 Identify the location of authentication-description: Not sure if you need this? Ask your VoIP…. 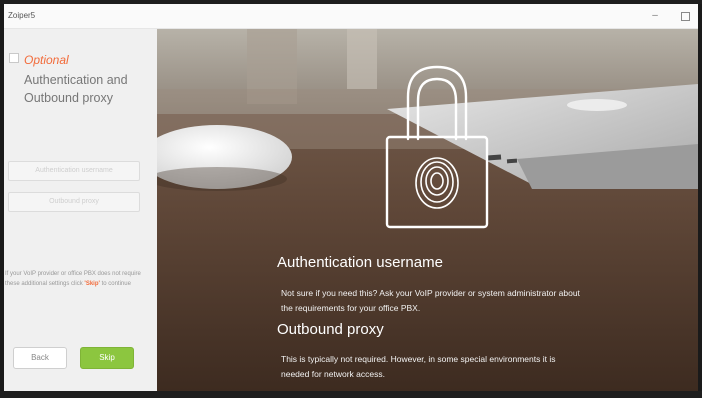
(430, 300).